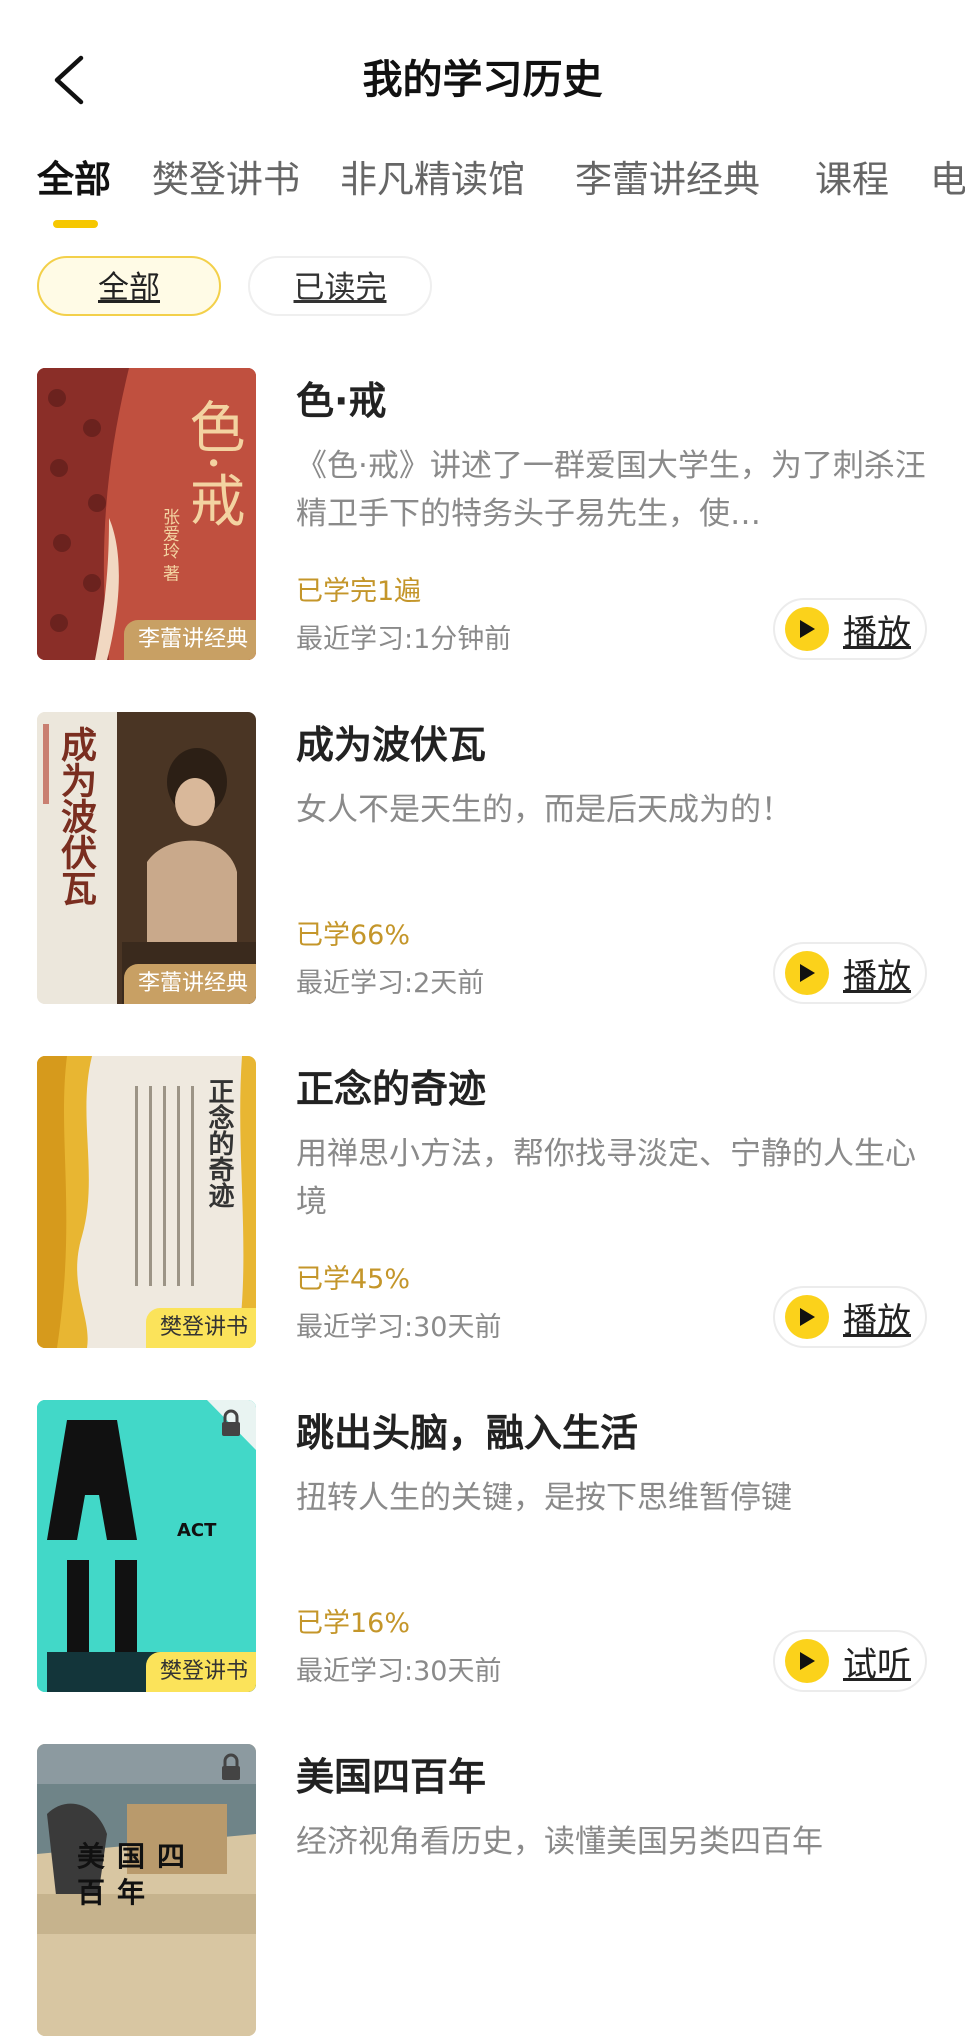  What do you see at coordinates (146, 1202) in the screenshot?
I see `book-cover: 正念的奇迹 樊登讲书` at bounding box center [146, 1202].